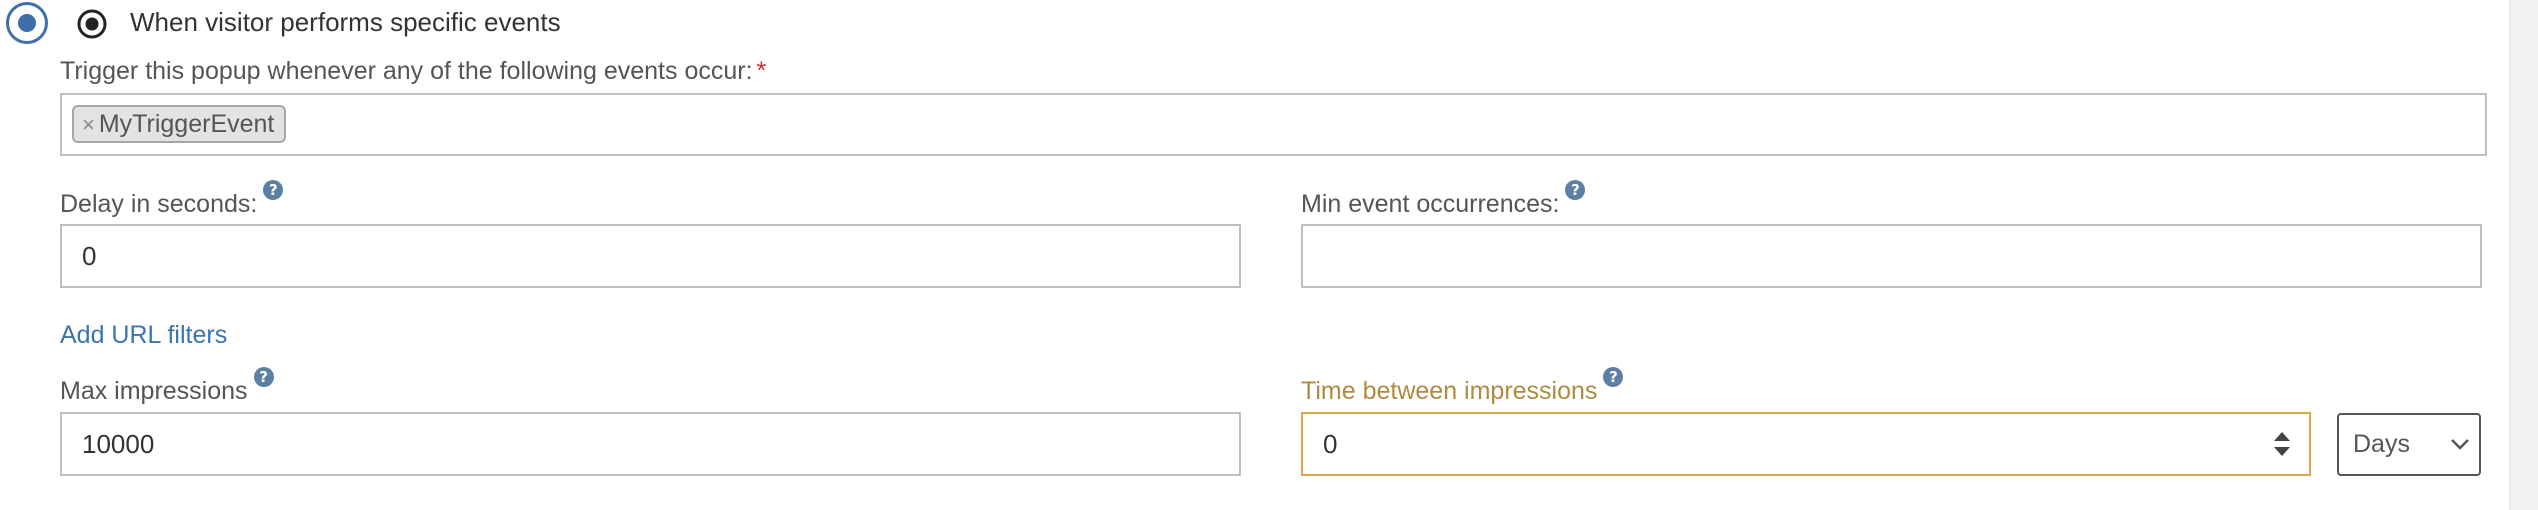  I want to click on radio-selected-dot, so click(27, 23).